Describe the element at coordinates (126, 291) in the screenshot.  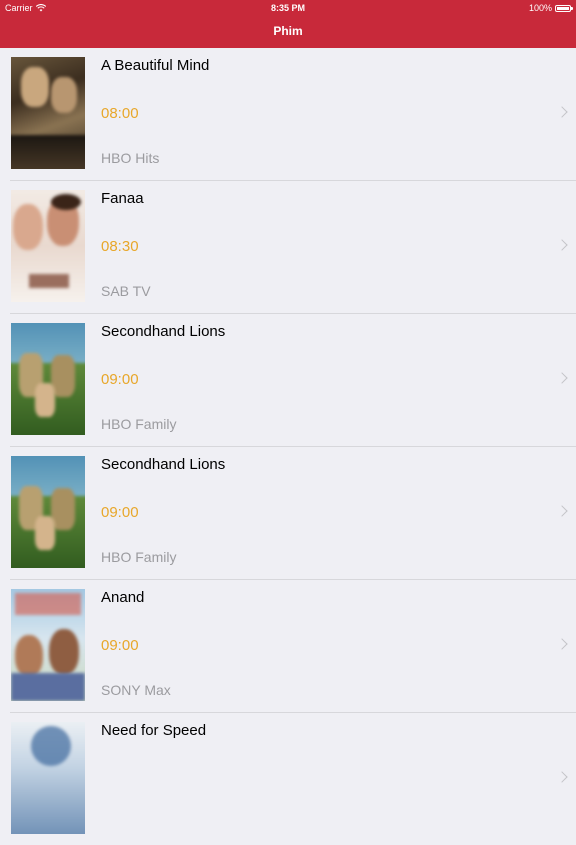
I see `movie-channel: SAB TV` at that location.